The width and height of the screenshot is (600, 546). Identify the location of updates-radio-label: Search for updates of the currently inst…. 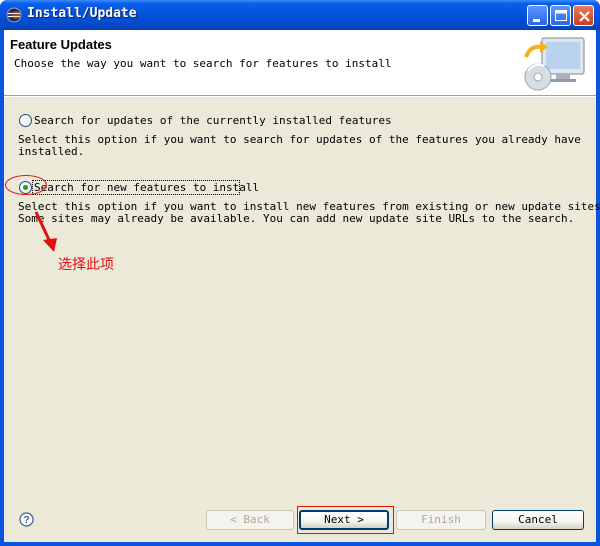
(213, 120).